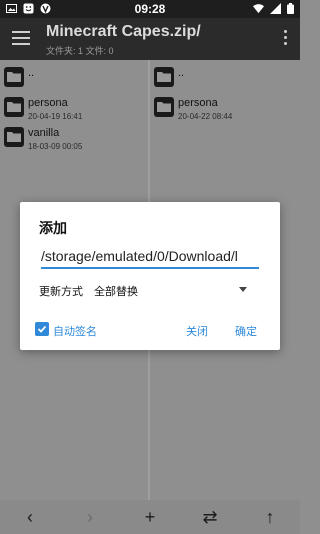 The height and width of the screenshot is (534, 320). I want to click on item-date: 20-04-19 16:41, so click(55, 116).